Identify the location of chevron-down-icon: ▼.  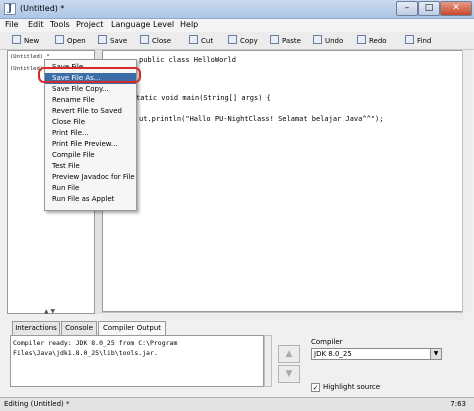
(435, 354).